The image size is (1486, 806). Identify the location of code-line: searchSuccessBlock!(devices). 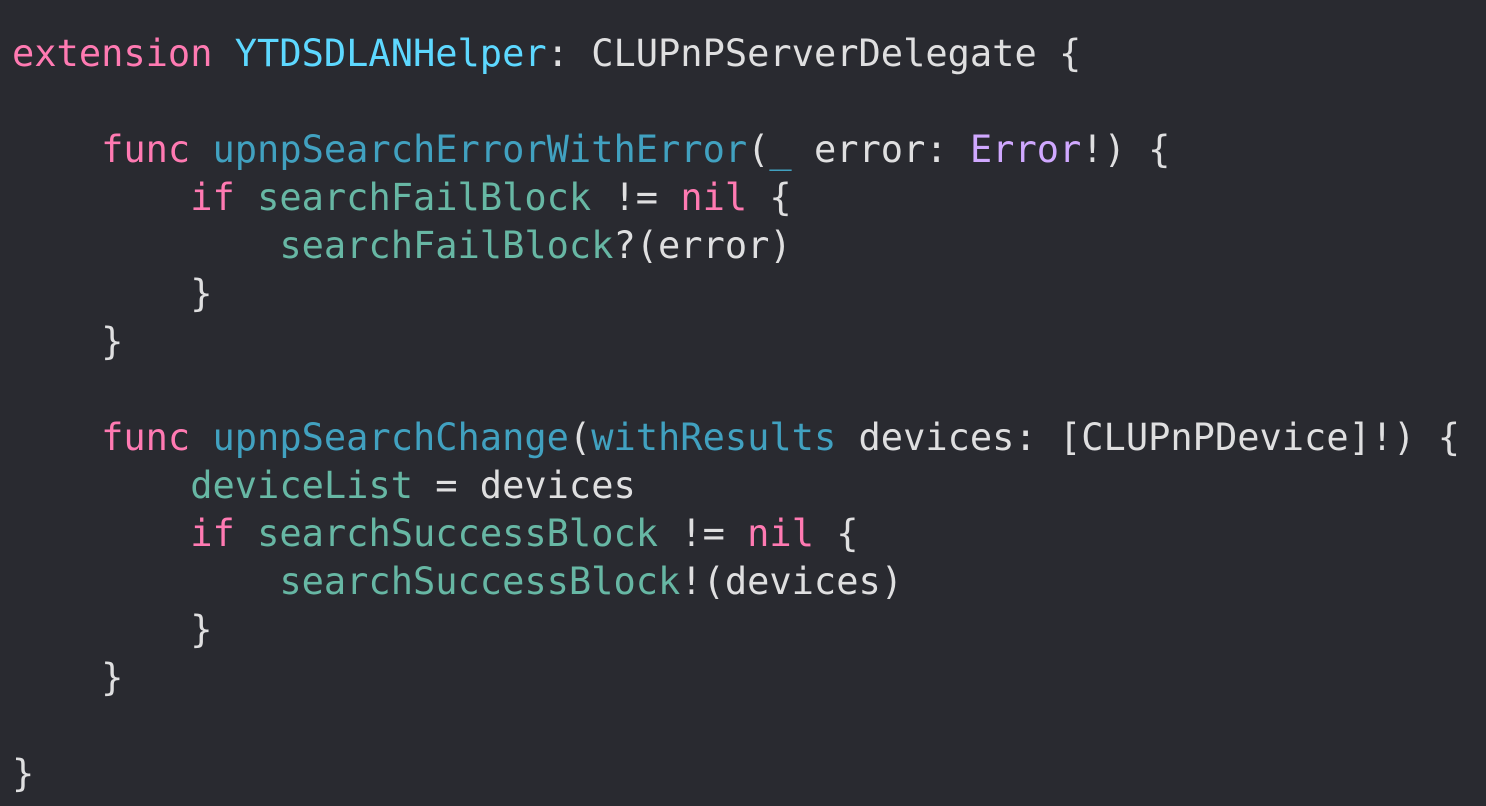
(747, 582).